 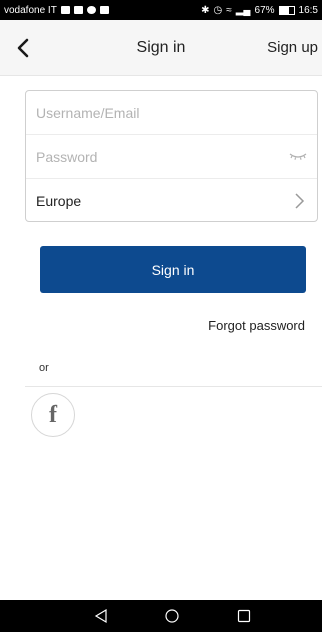 I want to click on signal-icon: ▂▄, so click(x=243, y=10).